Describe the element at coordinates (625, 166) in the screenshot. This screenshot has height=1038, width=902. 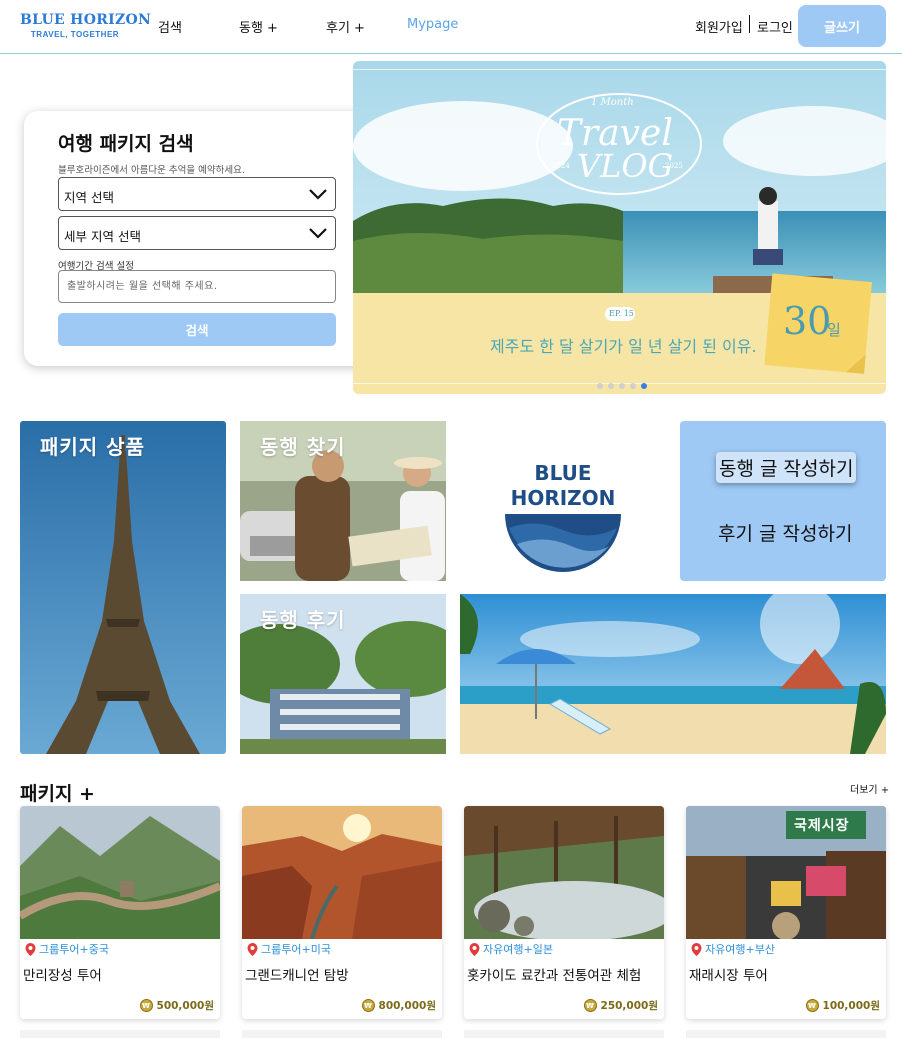
I see `banner-title-line2: VLOG` at that location.